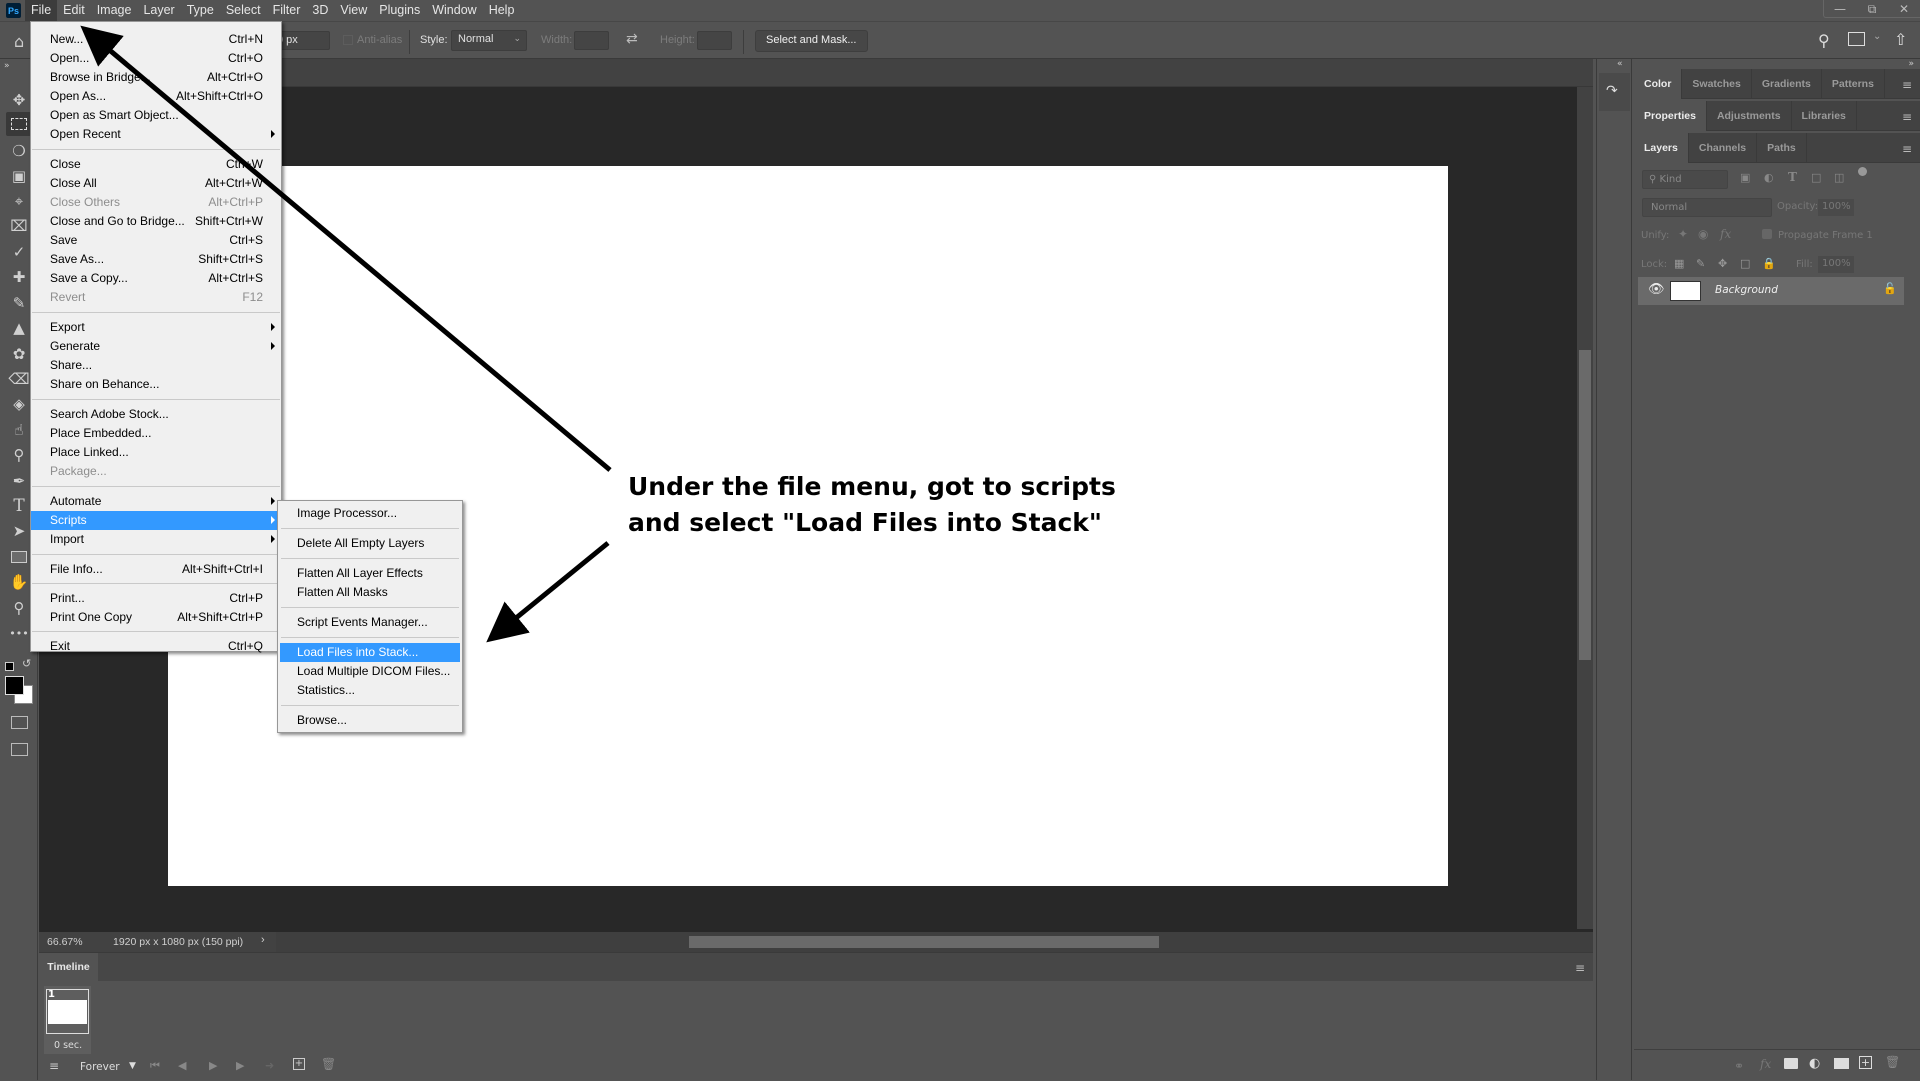 The width and height of the screenshot is (1920, 1081). I want to click on move-tool-icon: ✥, so click(19, 100).